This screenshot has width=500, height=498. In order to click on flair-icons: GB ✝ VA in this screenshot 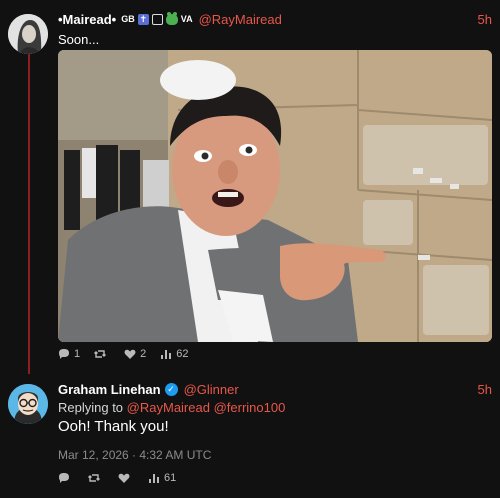, I will do `click(157, 18)`.